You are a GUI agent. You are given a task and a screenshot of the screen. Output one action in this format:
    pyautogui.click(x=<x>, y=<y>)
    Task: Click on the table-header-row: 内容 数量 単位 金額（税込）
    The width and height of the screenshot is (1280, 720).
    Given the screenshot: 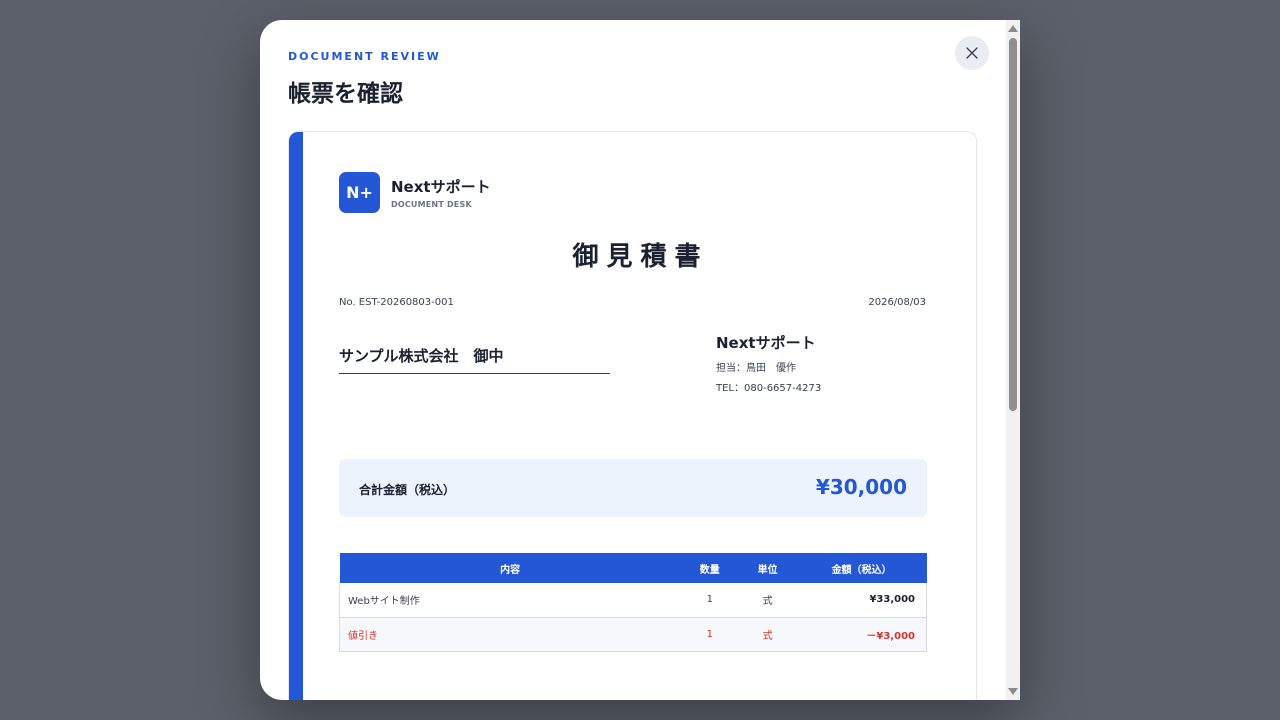 What is the action you would take?
    pyautogui.click(x=633, y=568)
    